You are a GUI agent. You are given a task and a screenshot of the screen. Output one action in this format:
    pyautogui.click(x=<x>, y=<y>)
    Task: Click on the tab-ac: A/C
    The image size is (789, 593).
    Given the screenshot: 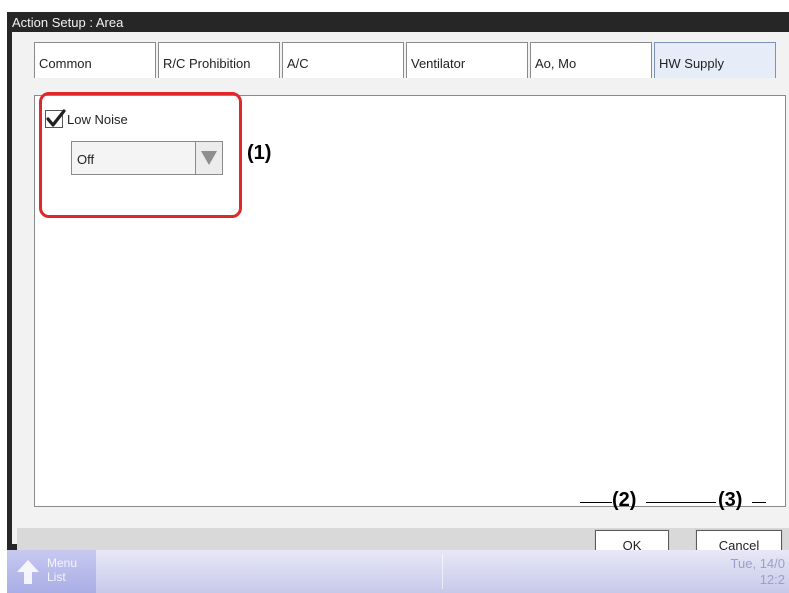 What is the action you would take?
    pyautogui.click(x=343, y=60)
    